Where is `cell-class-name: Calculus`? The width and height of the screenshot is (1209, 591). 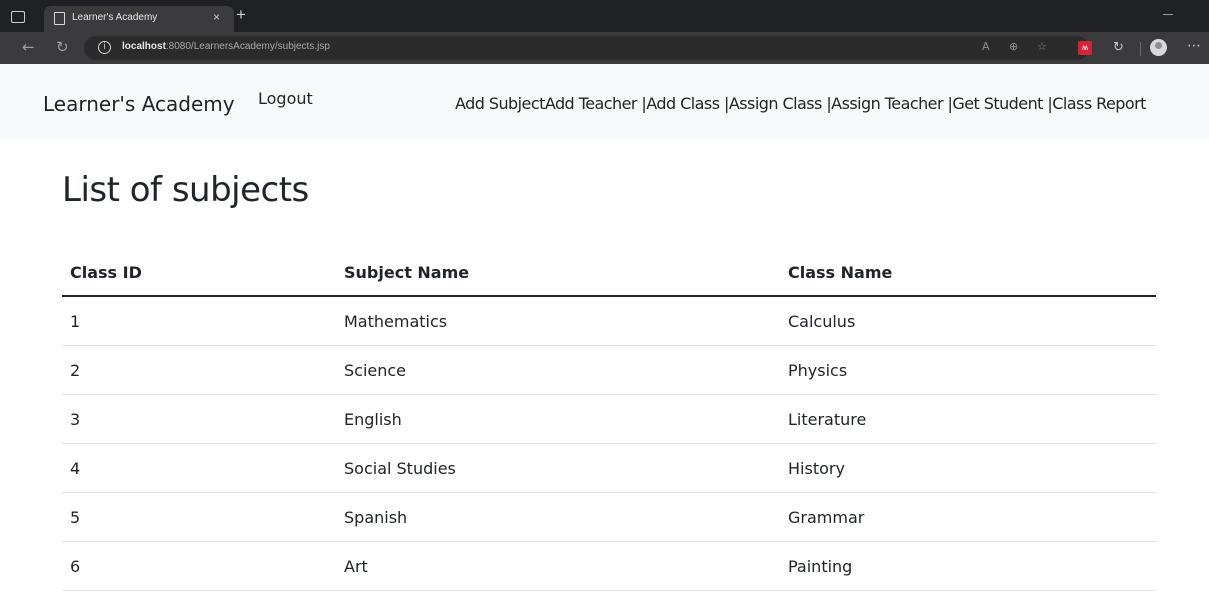
cell-class-name: Calculus is located at coordinates (968, 321).